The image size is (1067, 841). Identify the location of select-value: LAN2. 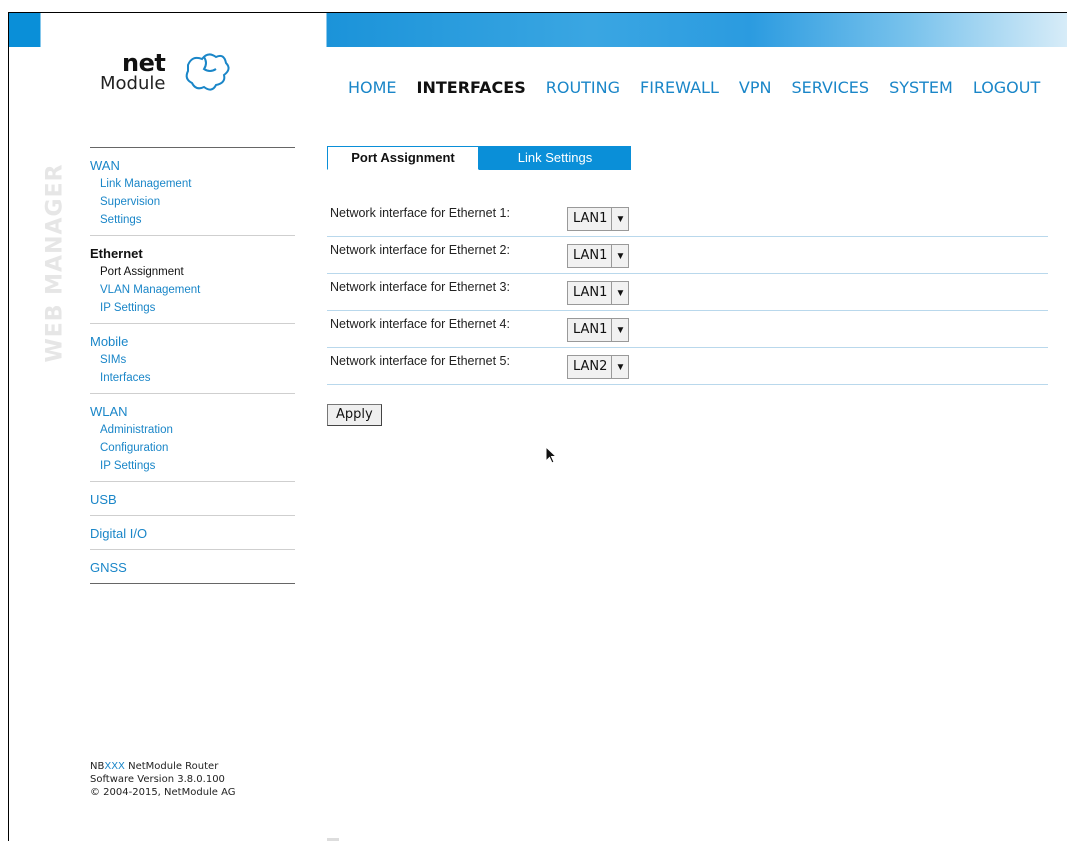
(590, 367).